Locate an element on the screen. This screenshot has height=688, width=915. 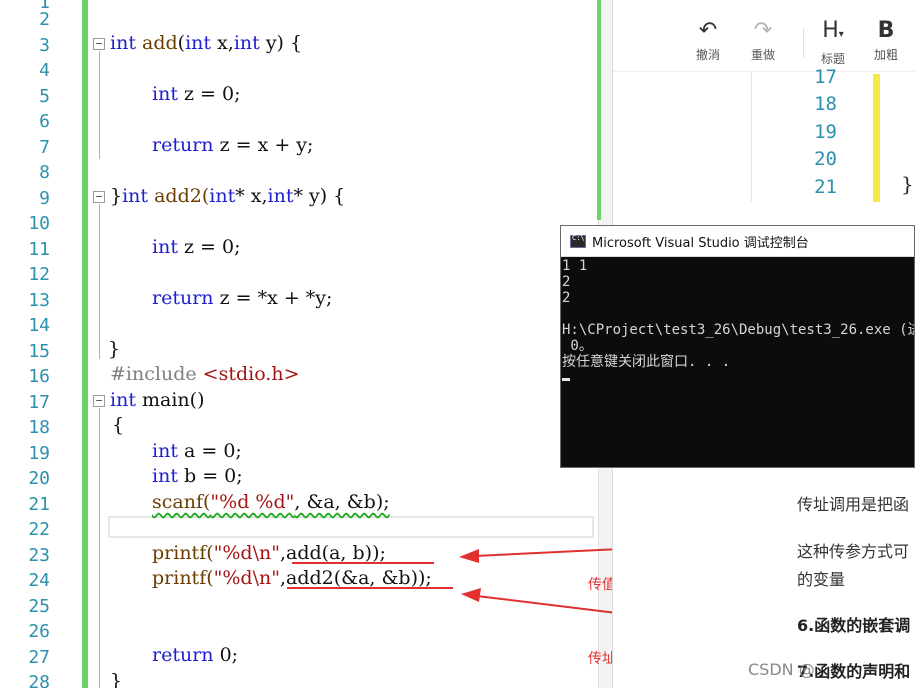
code-line: return z = *x + *y; is located at coordinates (242, 298).